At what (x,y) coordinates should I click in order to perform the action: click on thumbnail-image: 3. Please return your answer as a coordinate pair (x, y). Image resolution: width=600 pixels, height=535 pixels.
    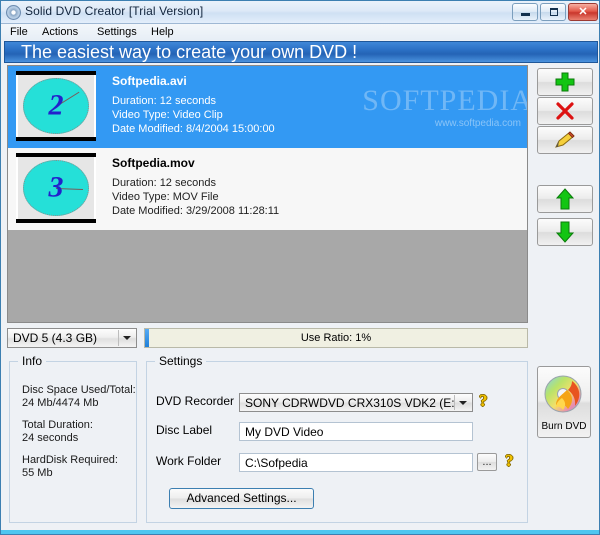
    Looking at the image, I should click on (56, 188).